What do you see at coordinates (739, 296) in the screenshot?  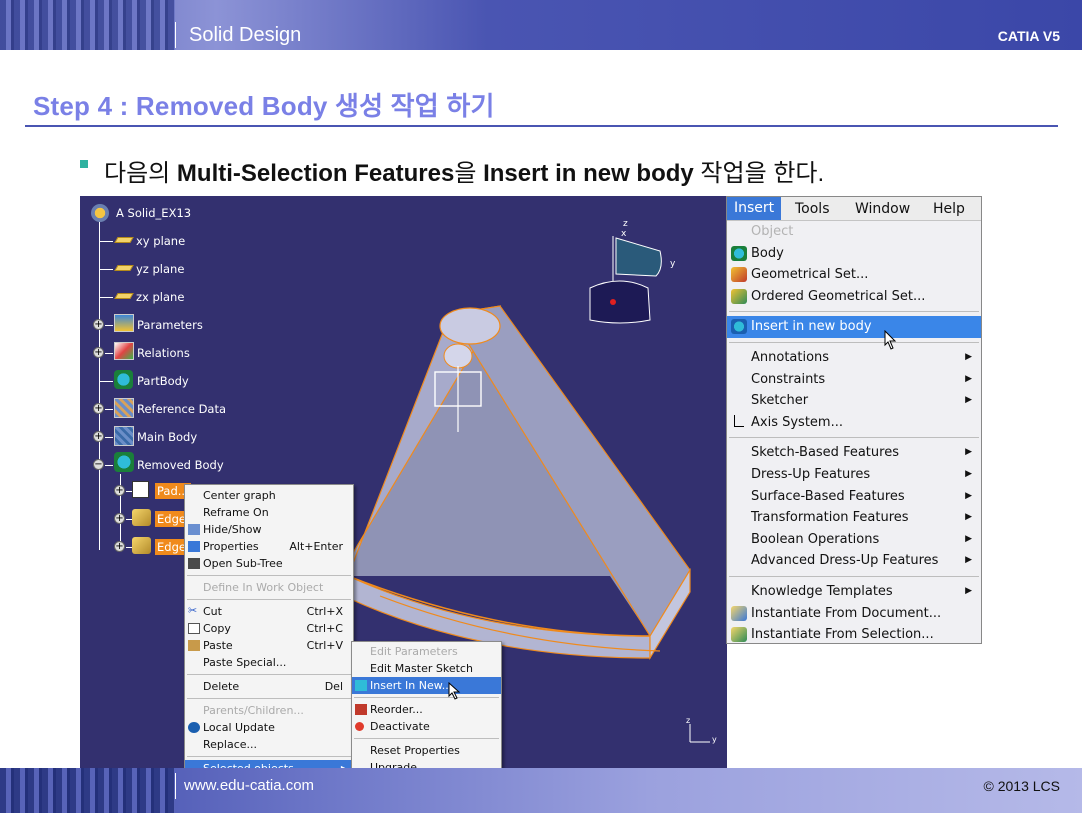 I see `ordered-set-icon` at bounding box center [739, 296].